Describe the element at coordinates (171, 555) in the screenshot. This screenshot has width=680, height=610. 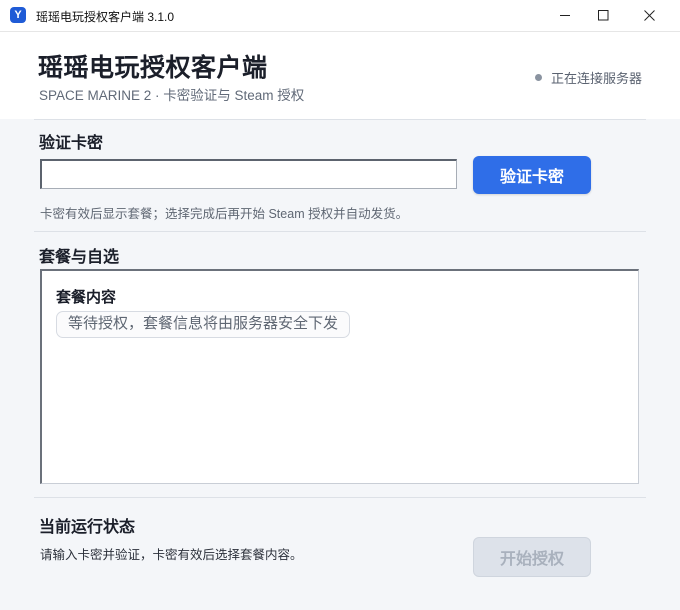
I see `status-message: 请输入卡密并验证，卡密有效后选择套餐内容。` at that location.